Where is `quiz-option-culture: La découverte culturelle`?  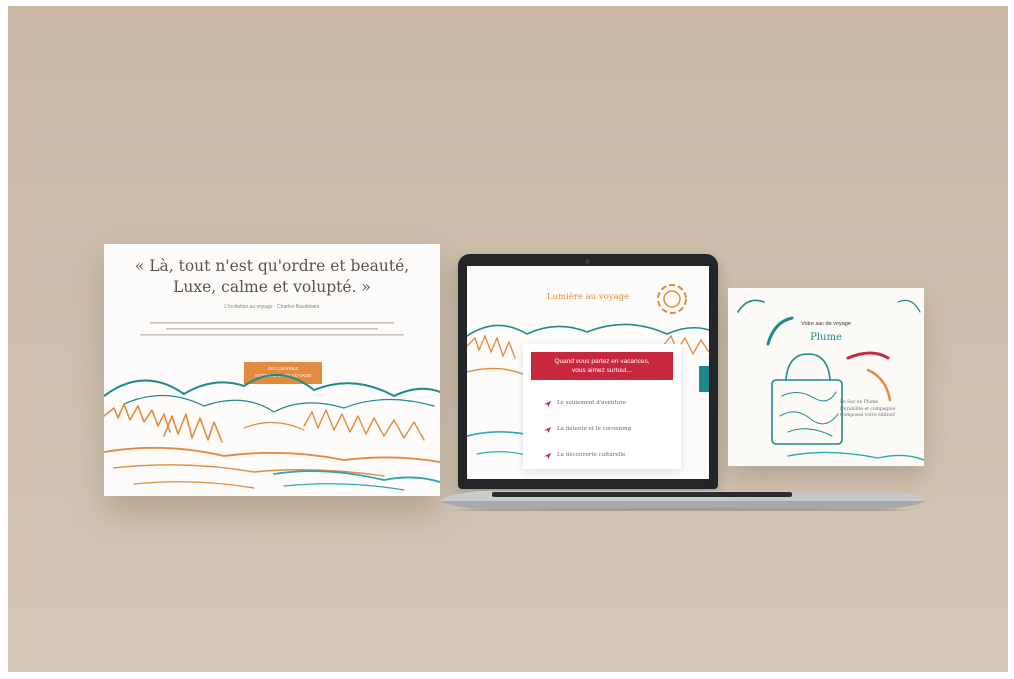
quiz-option-culture: La découverte culturelle is located at coordinates (609, 455).